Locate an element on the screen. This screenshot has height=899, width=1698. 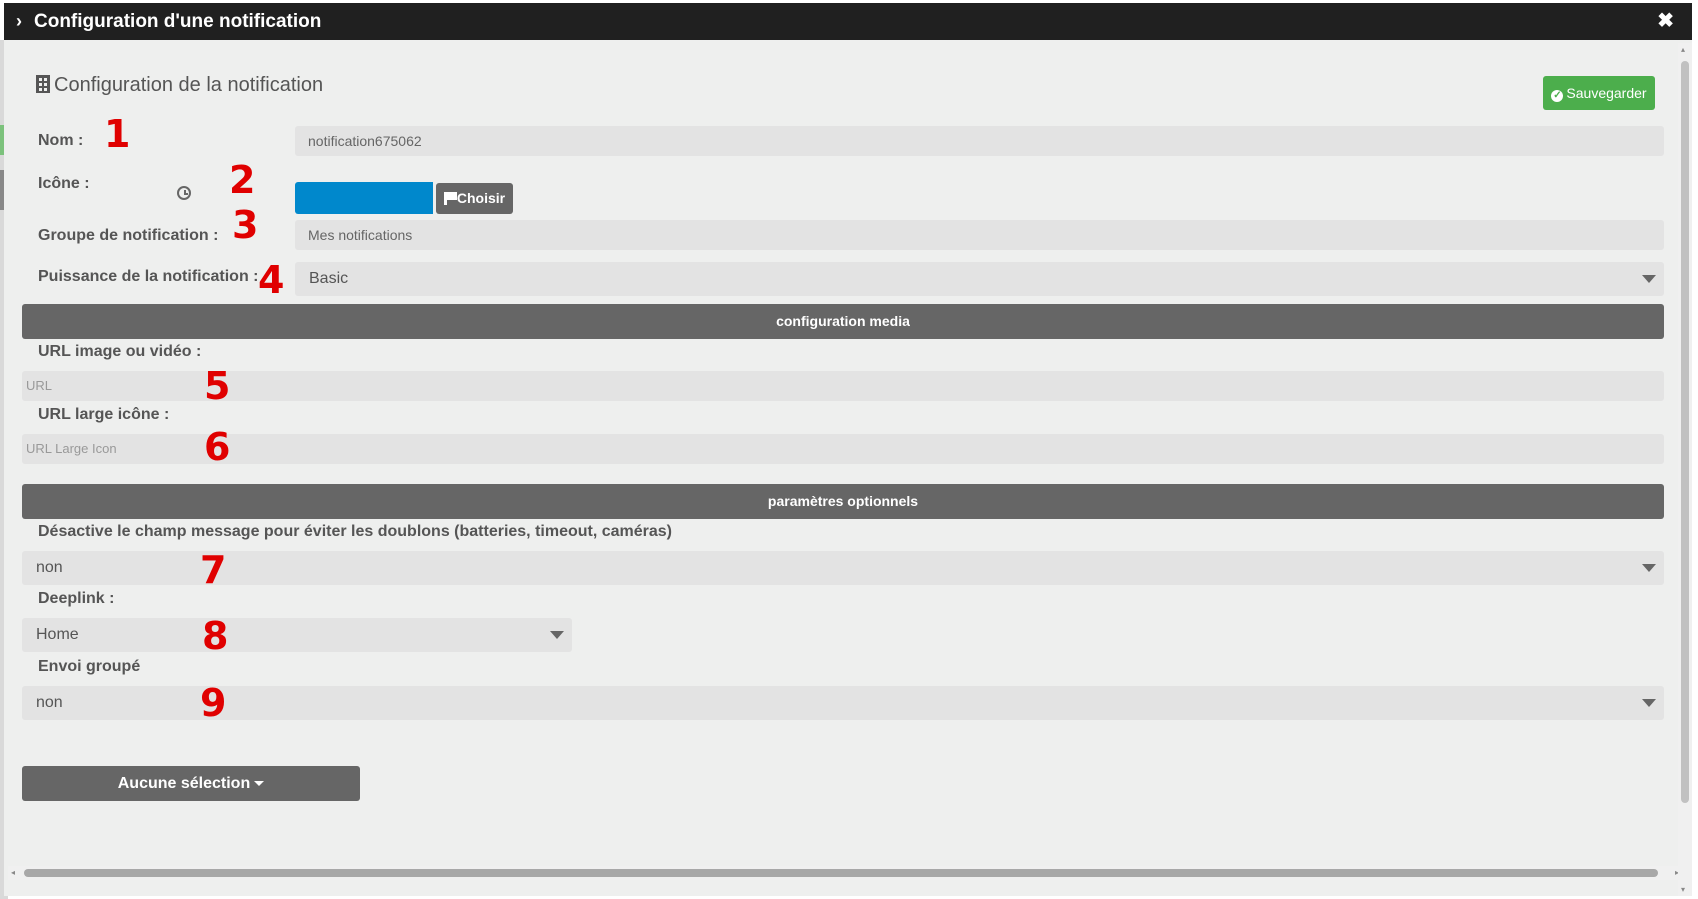
annotation-7: 7 is located at coordinates (213, 570).